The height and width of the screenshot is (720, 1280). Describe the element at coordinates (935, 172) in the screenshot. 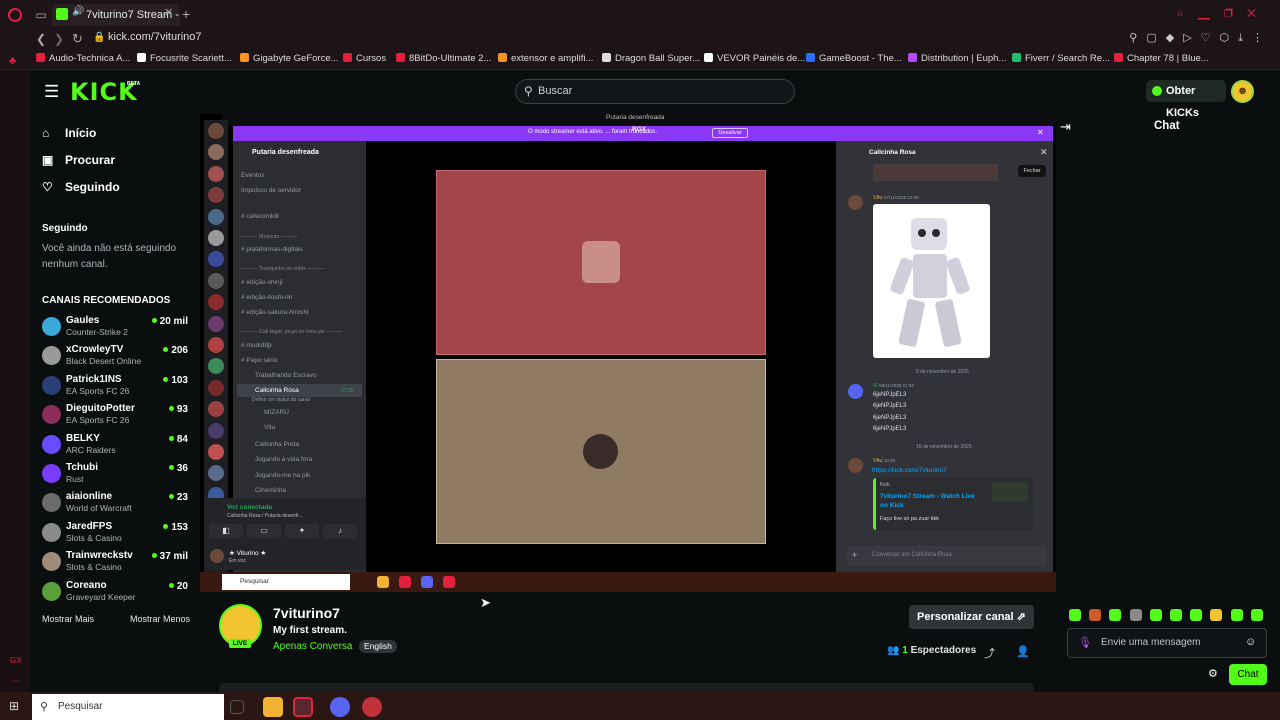

I see `chat-image` at that location.